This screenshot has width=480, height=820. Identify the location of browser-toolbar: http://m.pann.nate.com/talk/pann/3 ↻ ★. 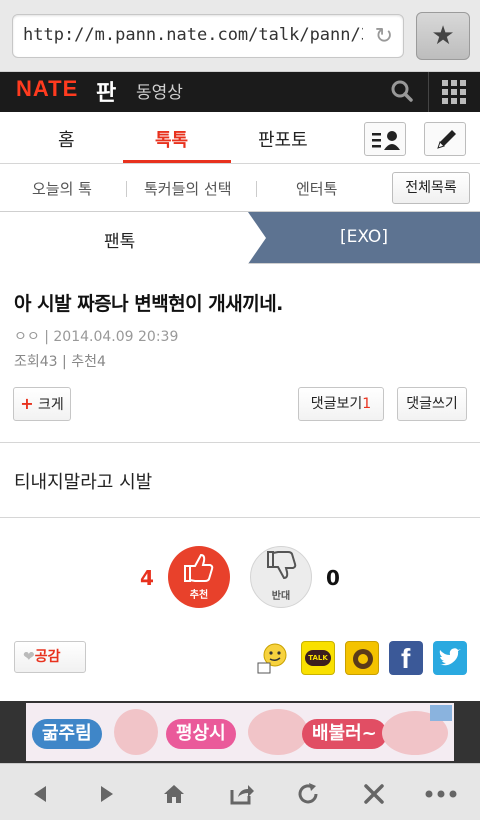
(240, 36).